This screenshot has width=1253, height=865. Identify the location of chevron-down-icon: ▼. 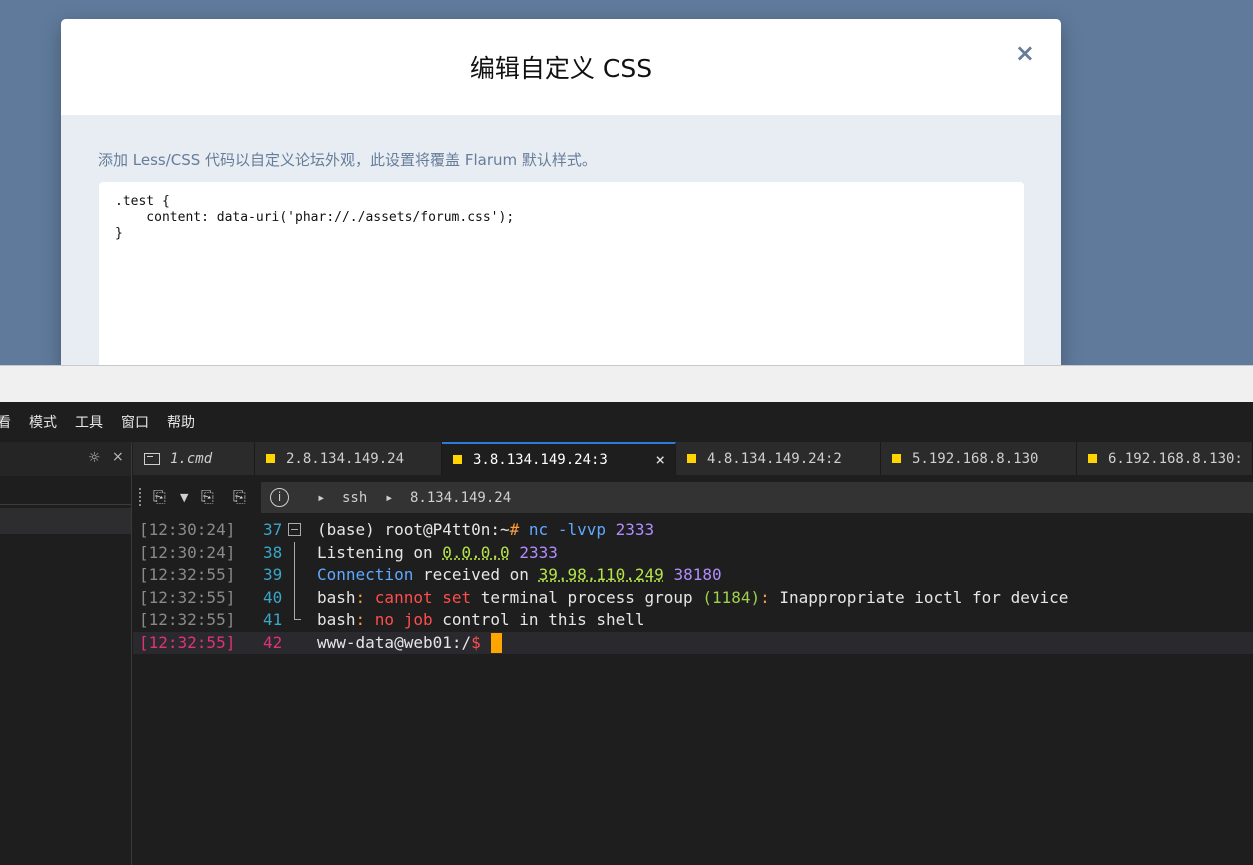
(184, 497).